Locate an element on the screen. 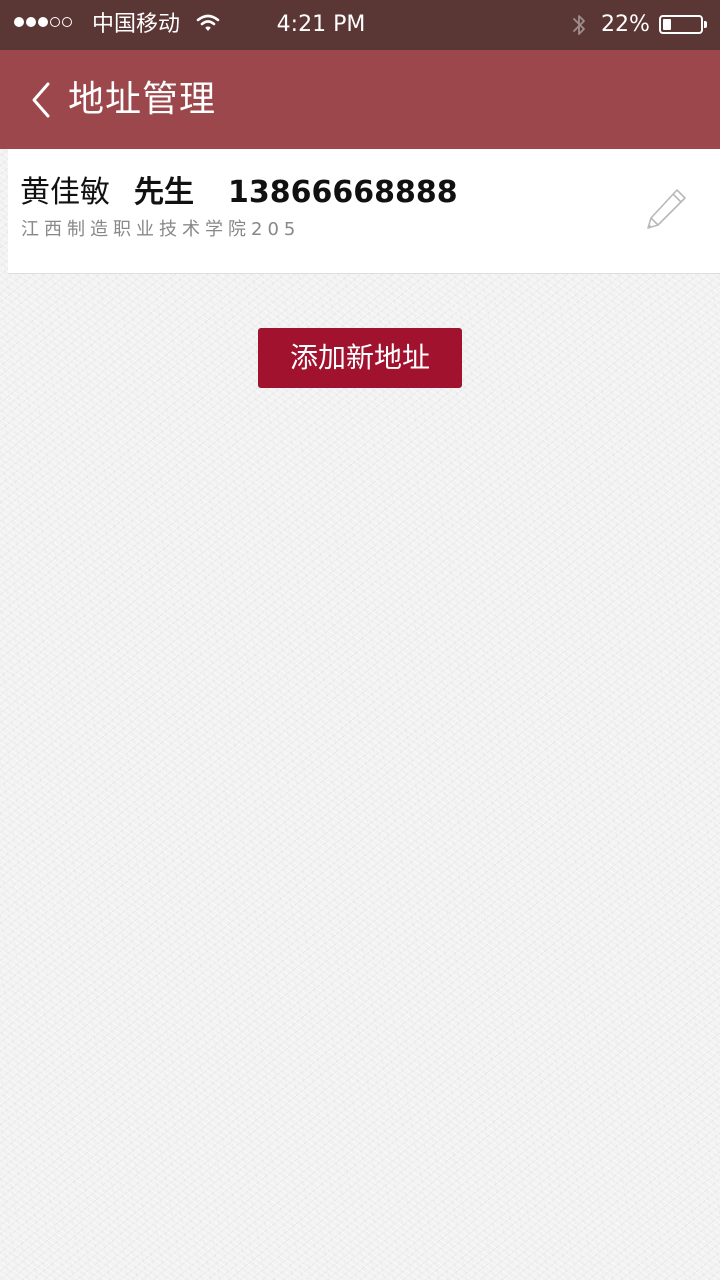  contact-line: 黄佳敏 先生 13866668888 is located at coordinates (239, 193).